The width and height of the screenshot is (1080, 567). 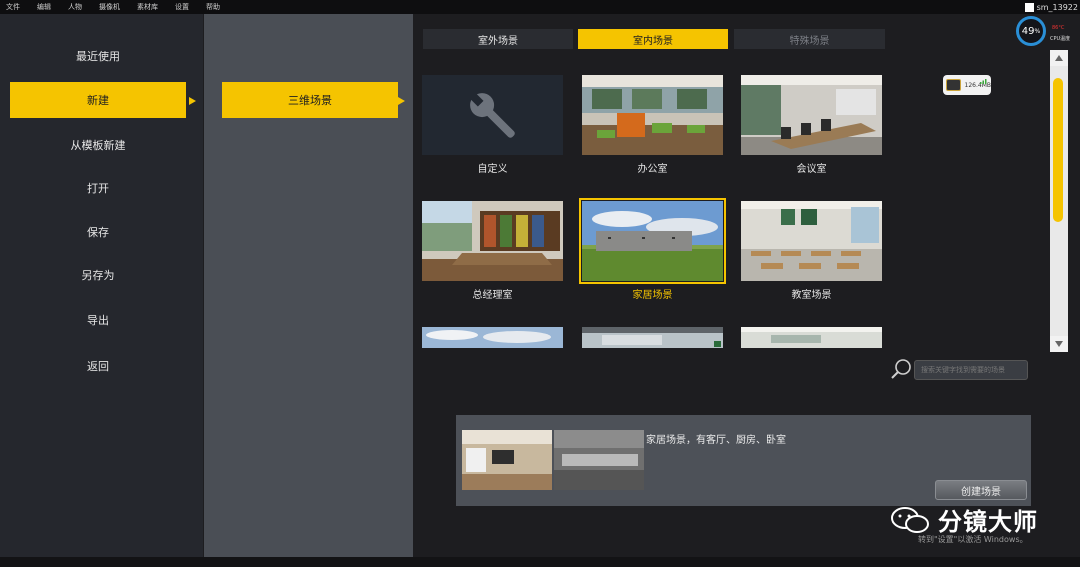 I want to click on scene-label-office: 办公室, so click(x=652, y=169).